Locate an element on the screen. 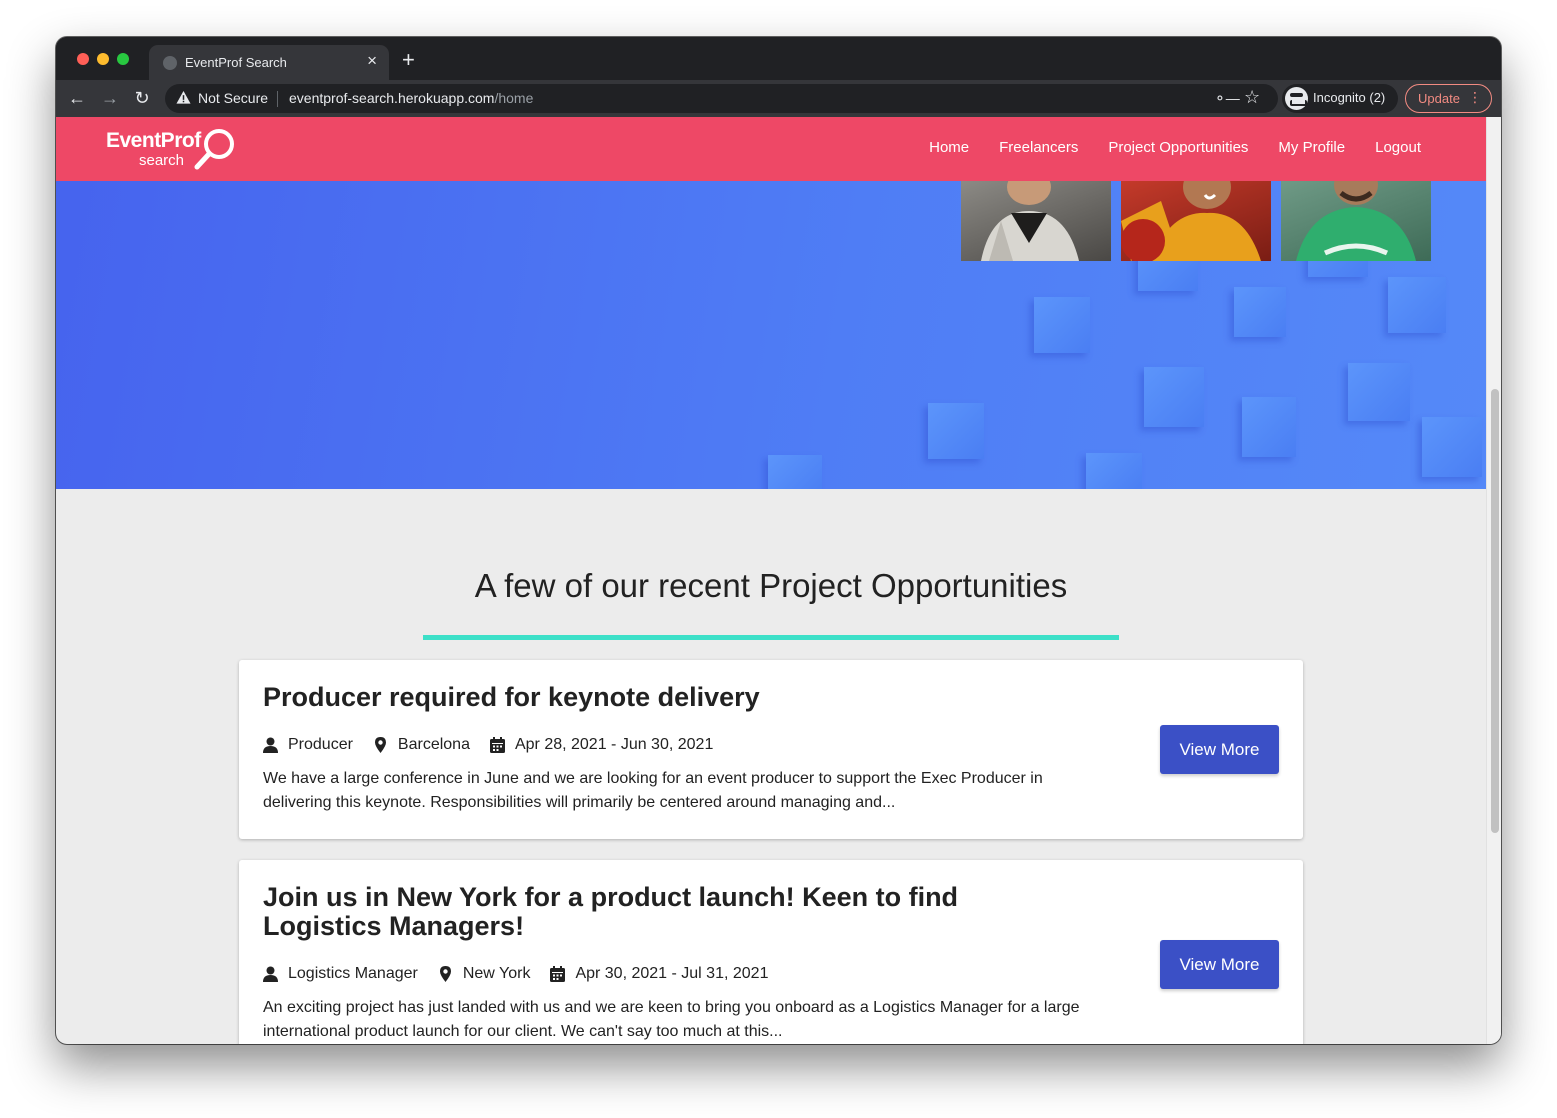 Image resolution: width=1557 pixels, height=1118 pixels. location-meta: Barcelona is located at coordinates (421, 745).